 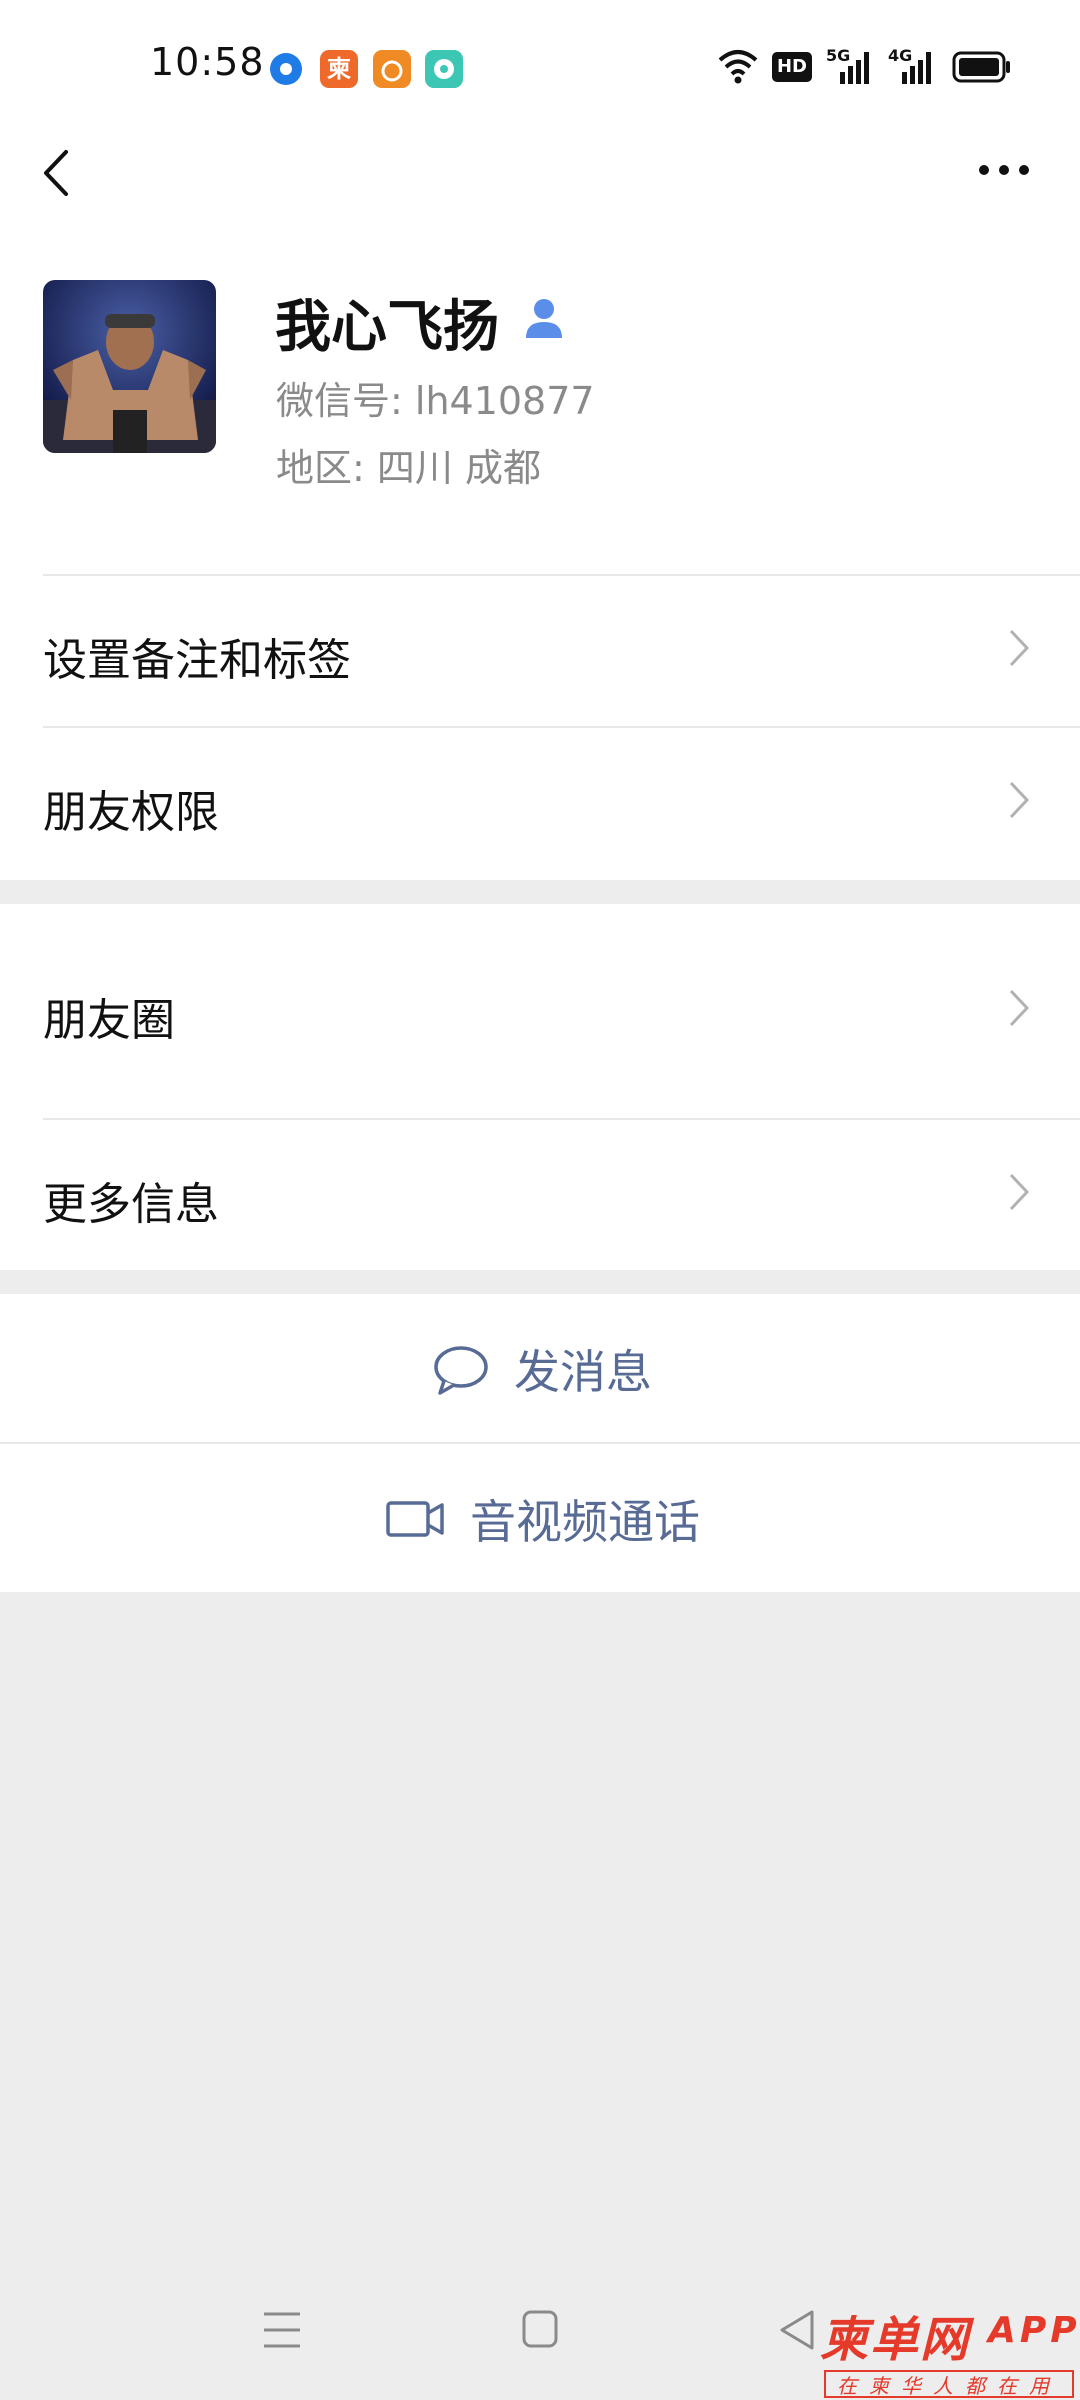 I want to click on more-info-row: 更多信息, so click(x=540, y=1195).